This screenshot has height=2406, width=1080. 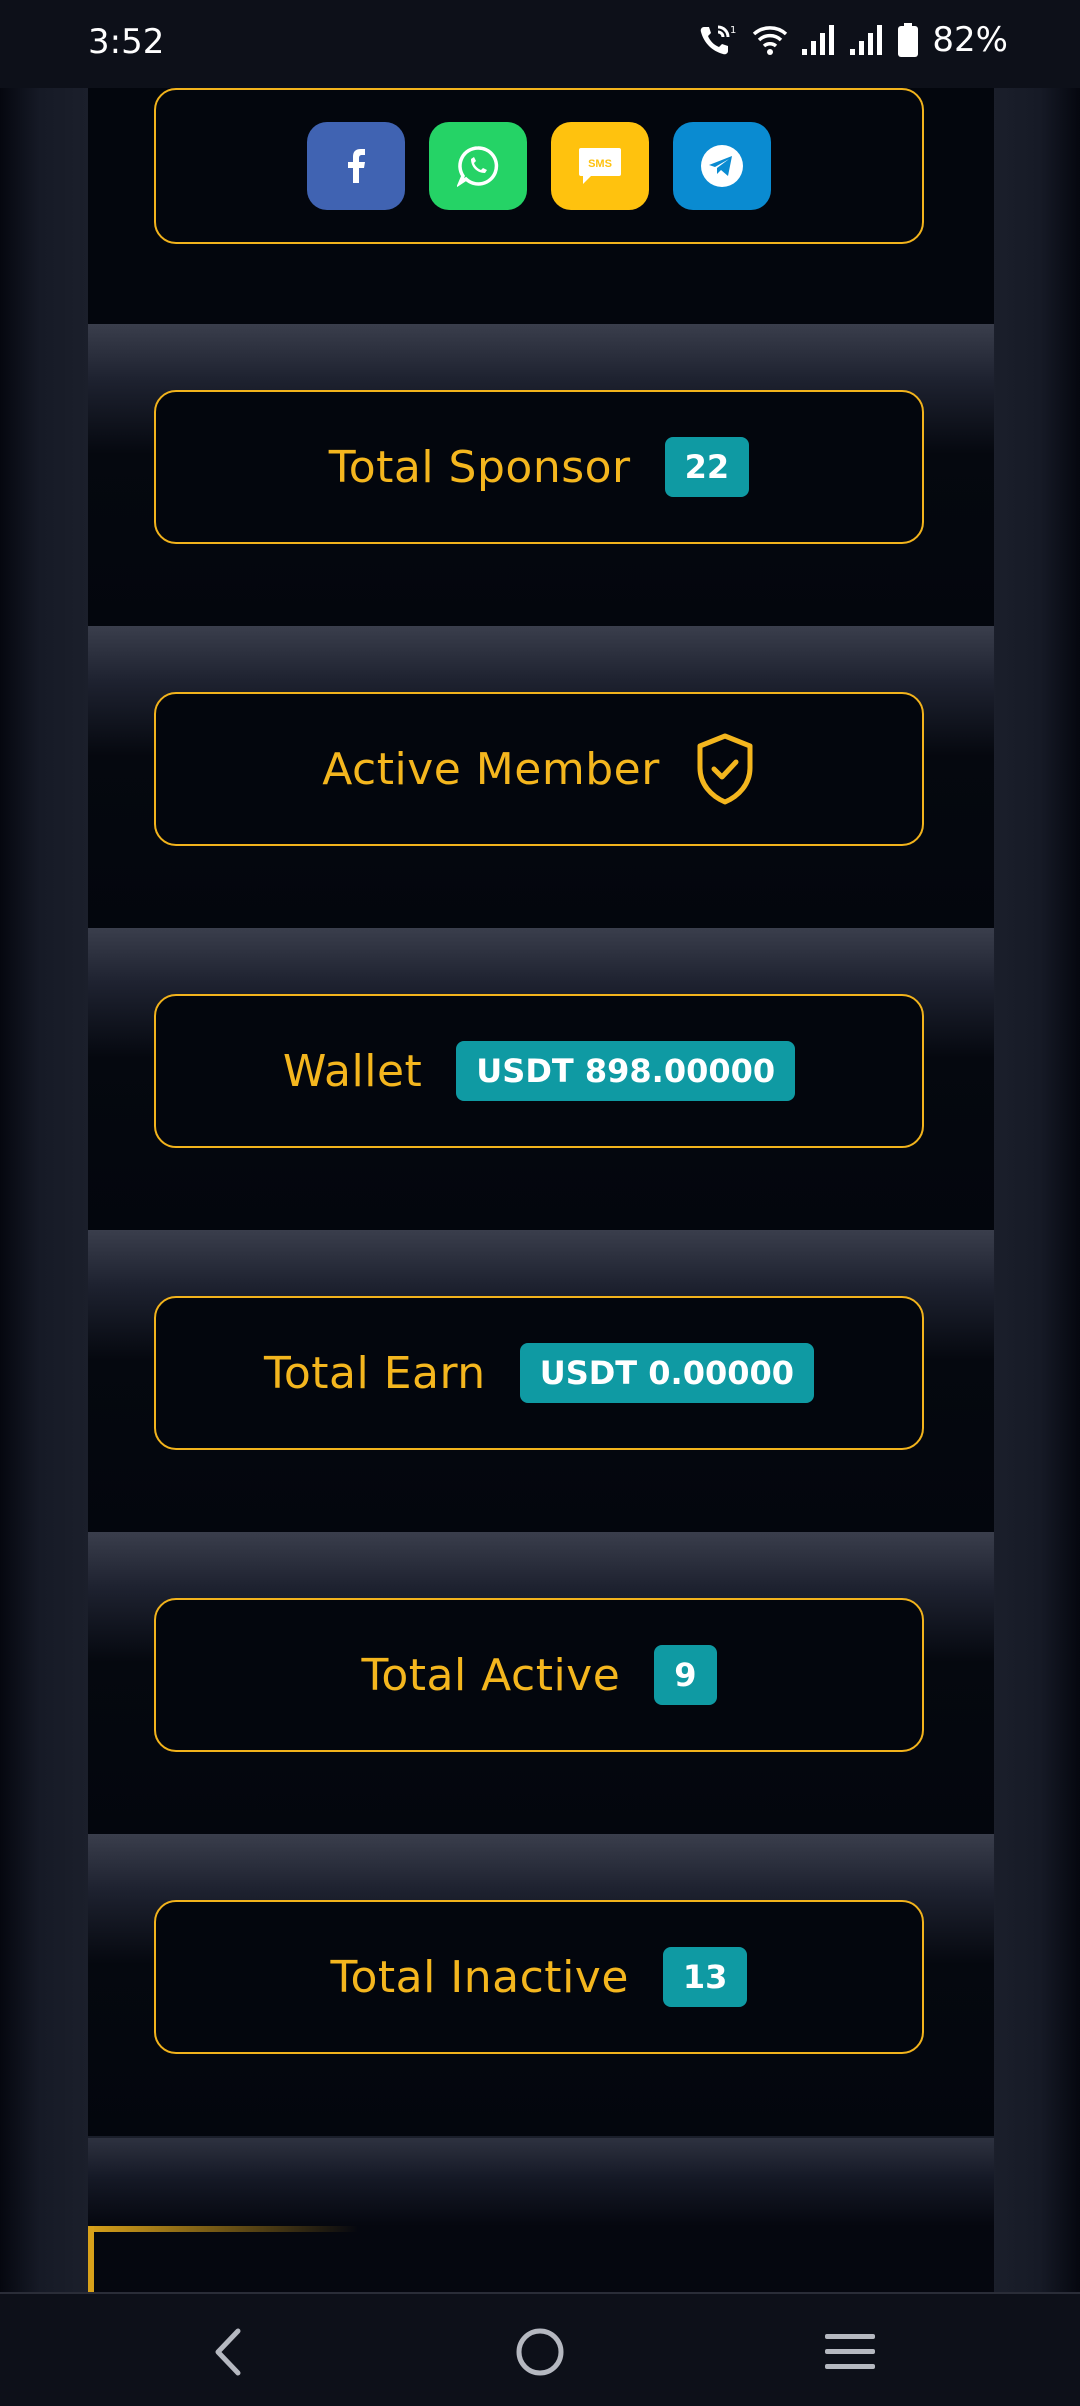 I want to click on menu-icon, so click(x=850, y=2351).